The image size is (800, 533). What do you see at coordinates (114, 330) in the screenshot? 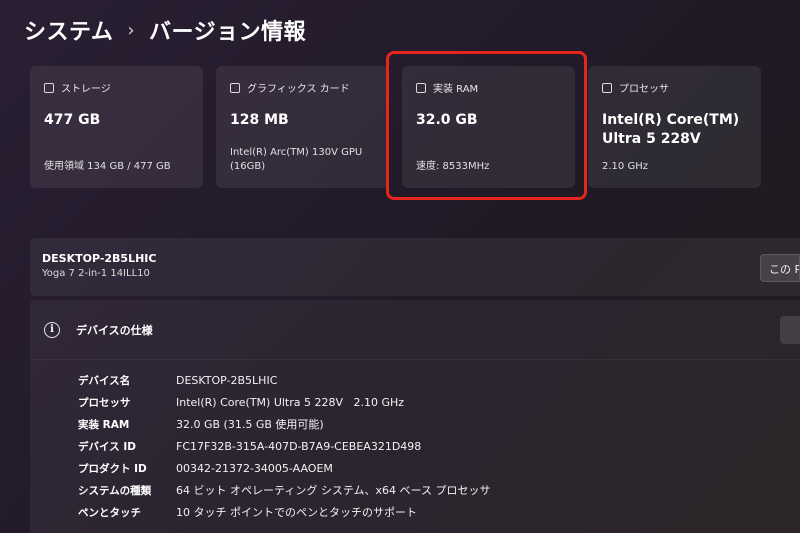
I see `device-specs-title: デバイスの仕様` at bounding box center [114, 330].